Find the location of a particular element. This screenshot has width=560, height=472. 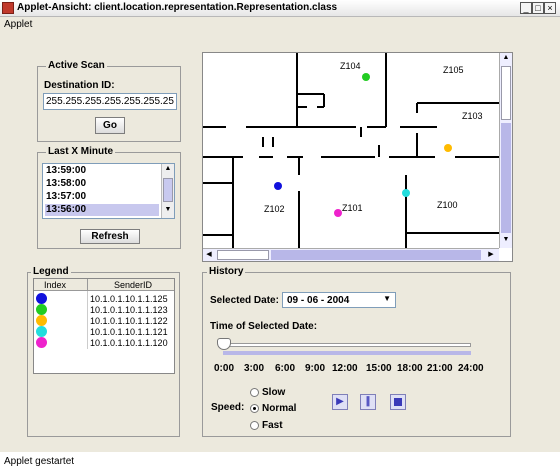

table-row: 10.1.0.1.10.1.1.125 is located at coordinates (104, 298).